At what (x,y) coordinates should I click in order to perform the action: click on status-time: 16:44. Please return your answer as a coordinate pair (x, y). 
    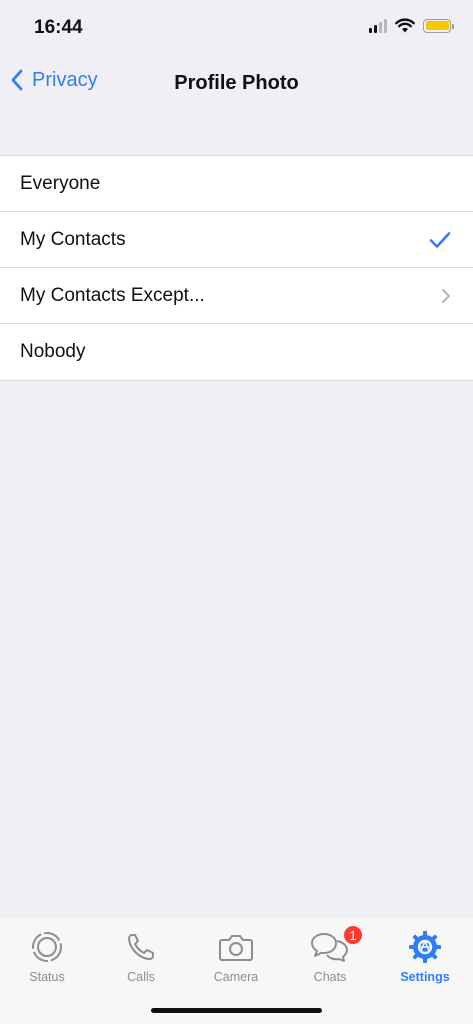
    Looking at the image, I should click on (58, 27).